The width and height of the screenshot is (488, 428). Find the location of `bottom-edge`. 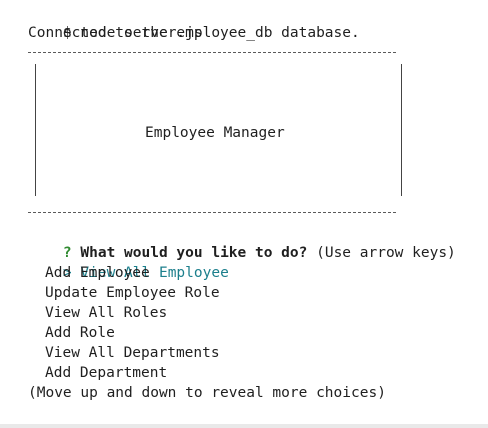

bottom-edge is located at coordinates (244, 426).